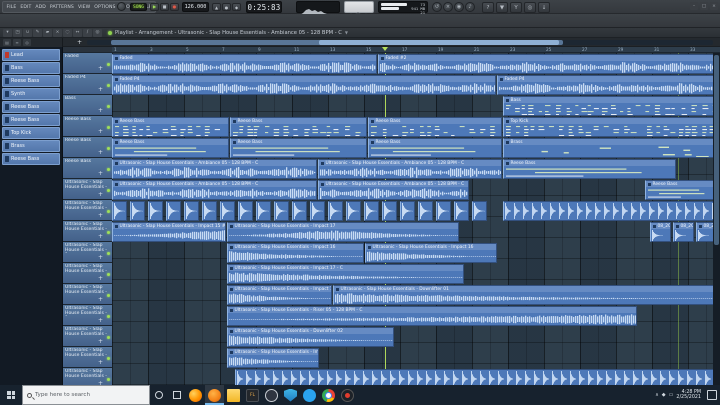 The image size is (720, 405). What do you see at coordinates (712, 395) in the screenshot?
I see `action-center-button` at bounding box center [712, 395].